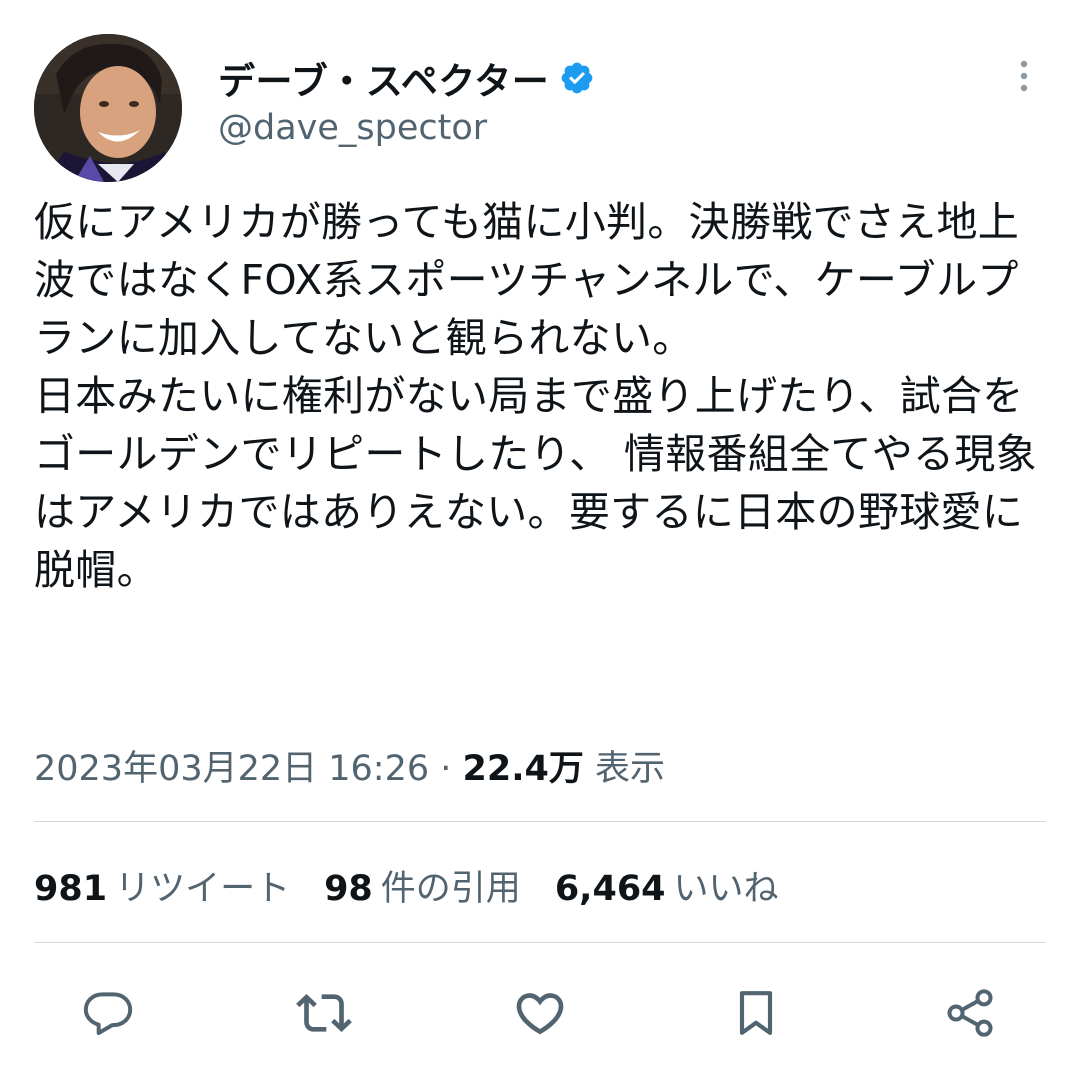 This screenshot has width=1080, height=1074. I want to click on likes-stat: 6,464 いいね, so click(667, 885).